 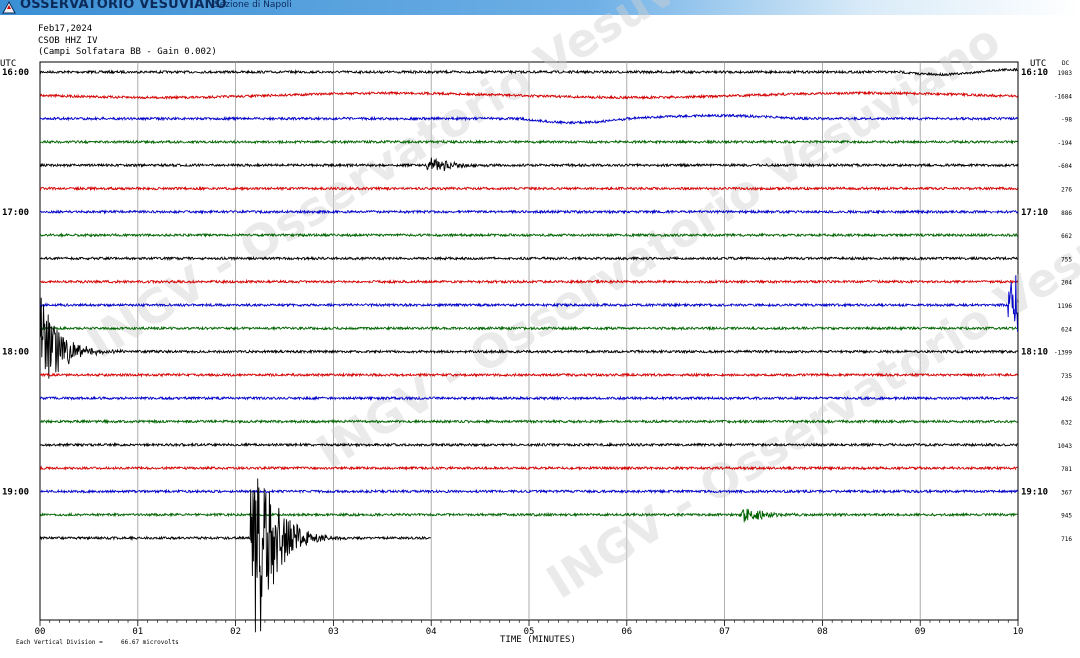 I want to click on dc-offset-label: -1684, so click(x=1063, y=96).